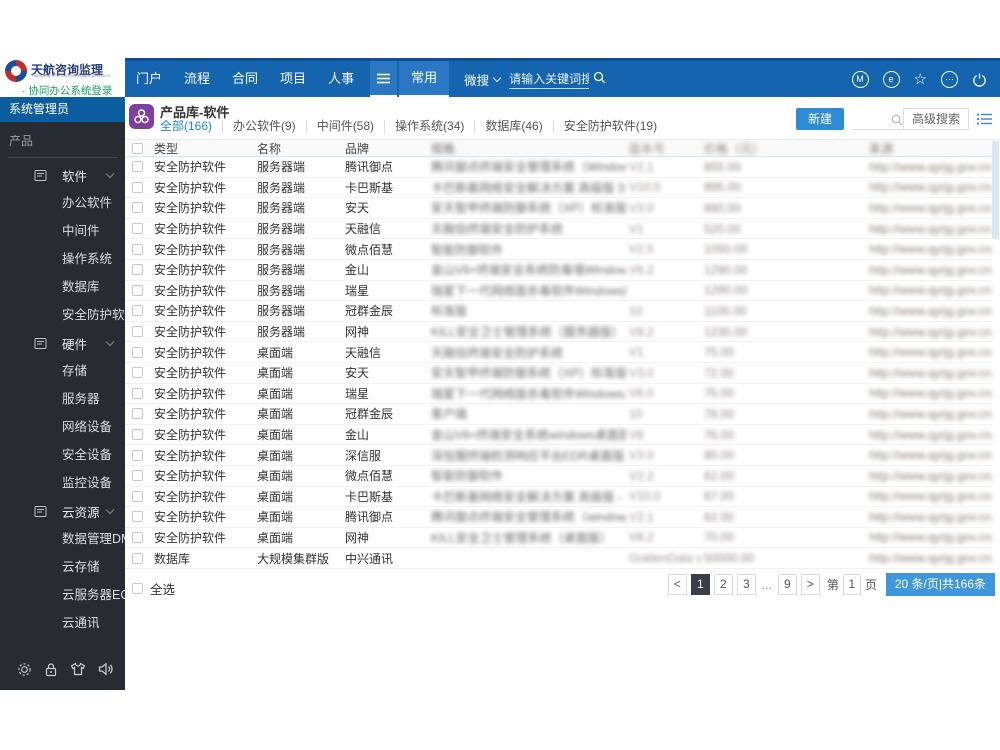 The width and height of the screenshot is (1000, 750). What do you see at coordinates (78, 669) in the screenshot?
I see `theme-shirt-icon` at bounding box center [78, 669].